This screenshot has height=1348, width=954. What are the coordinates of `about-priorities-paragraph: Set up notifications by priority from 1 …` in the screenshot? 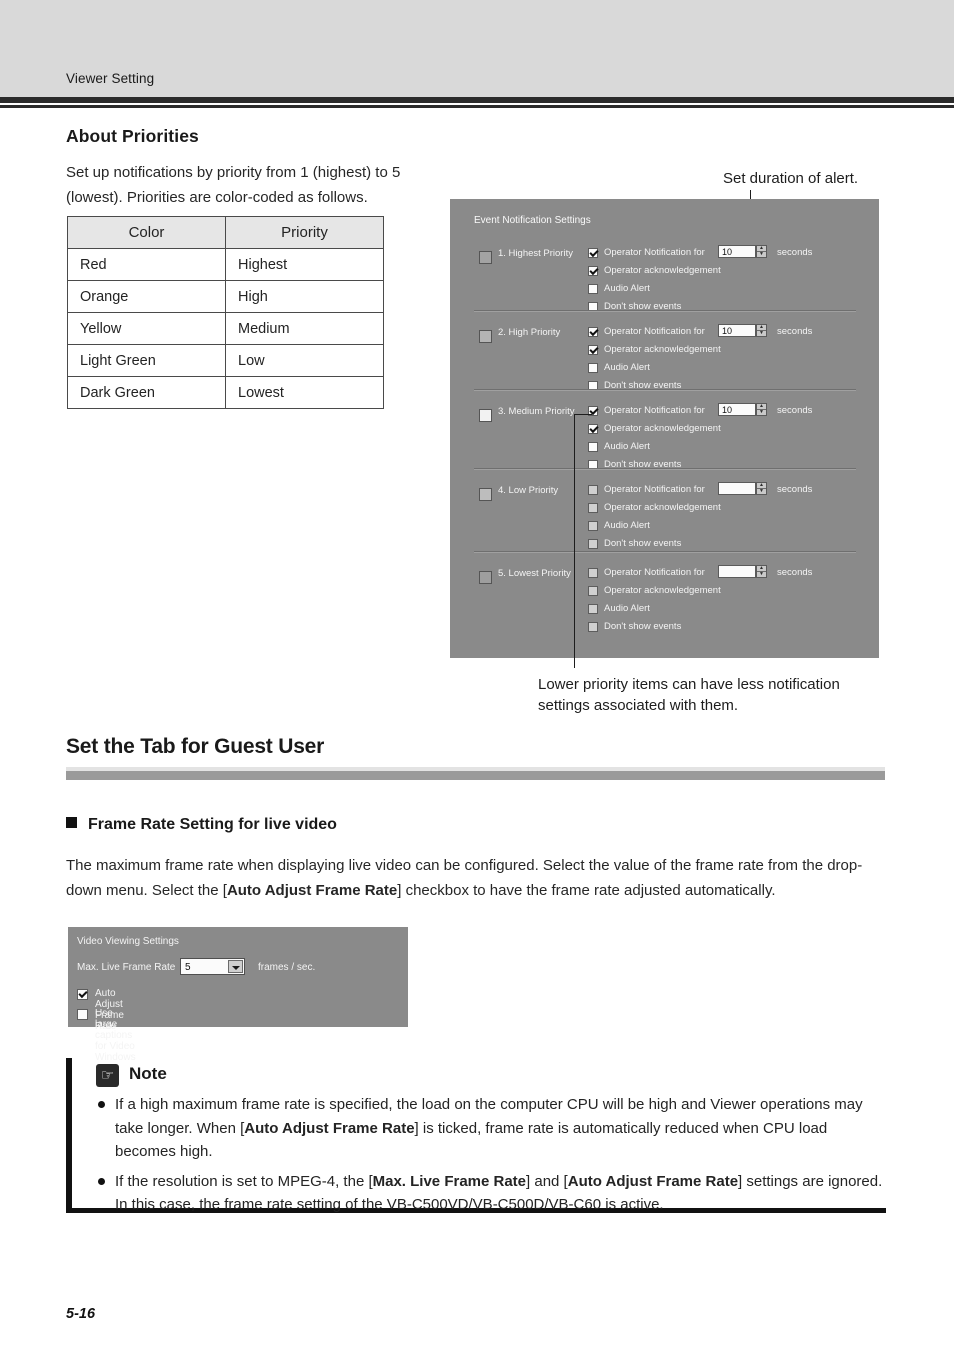 It's located at (233, 185).